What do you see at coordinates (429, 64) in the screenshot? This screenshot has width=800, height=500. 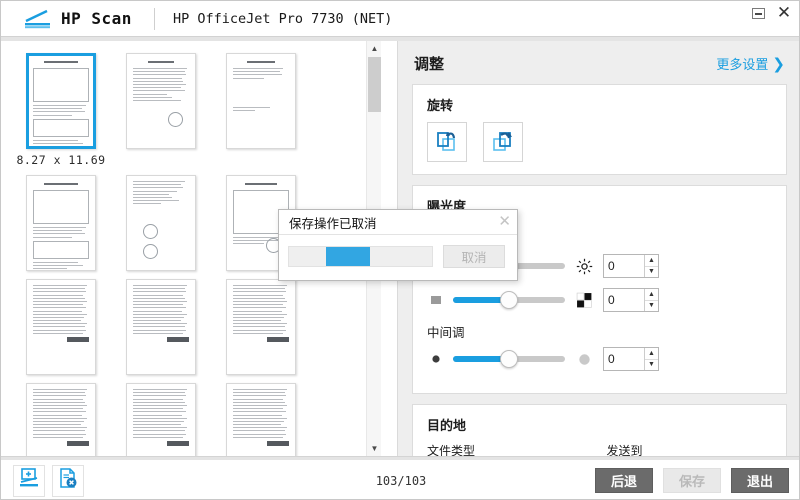 I see `settings-title: 调整` at bounding box center [429, 64].